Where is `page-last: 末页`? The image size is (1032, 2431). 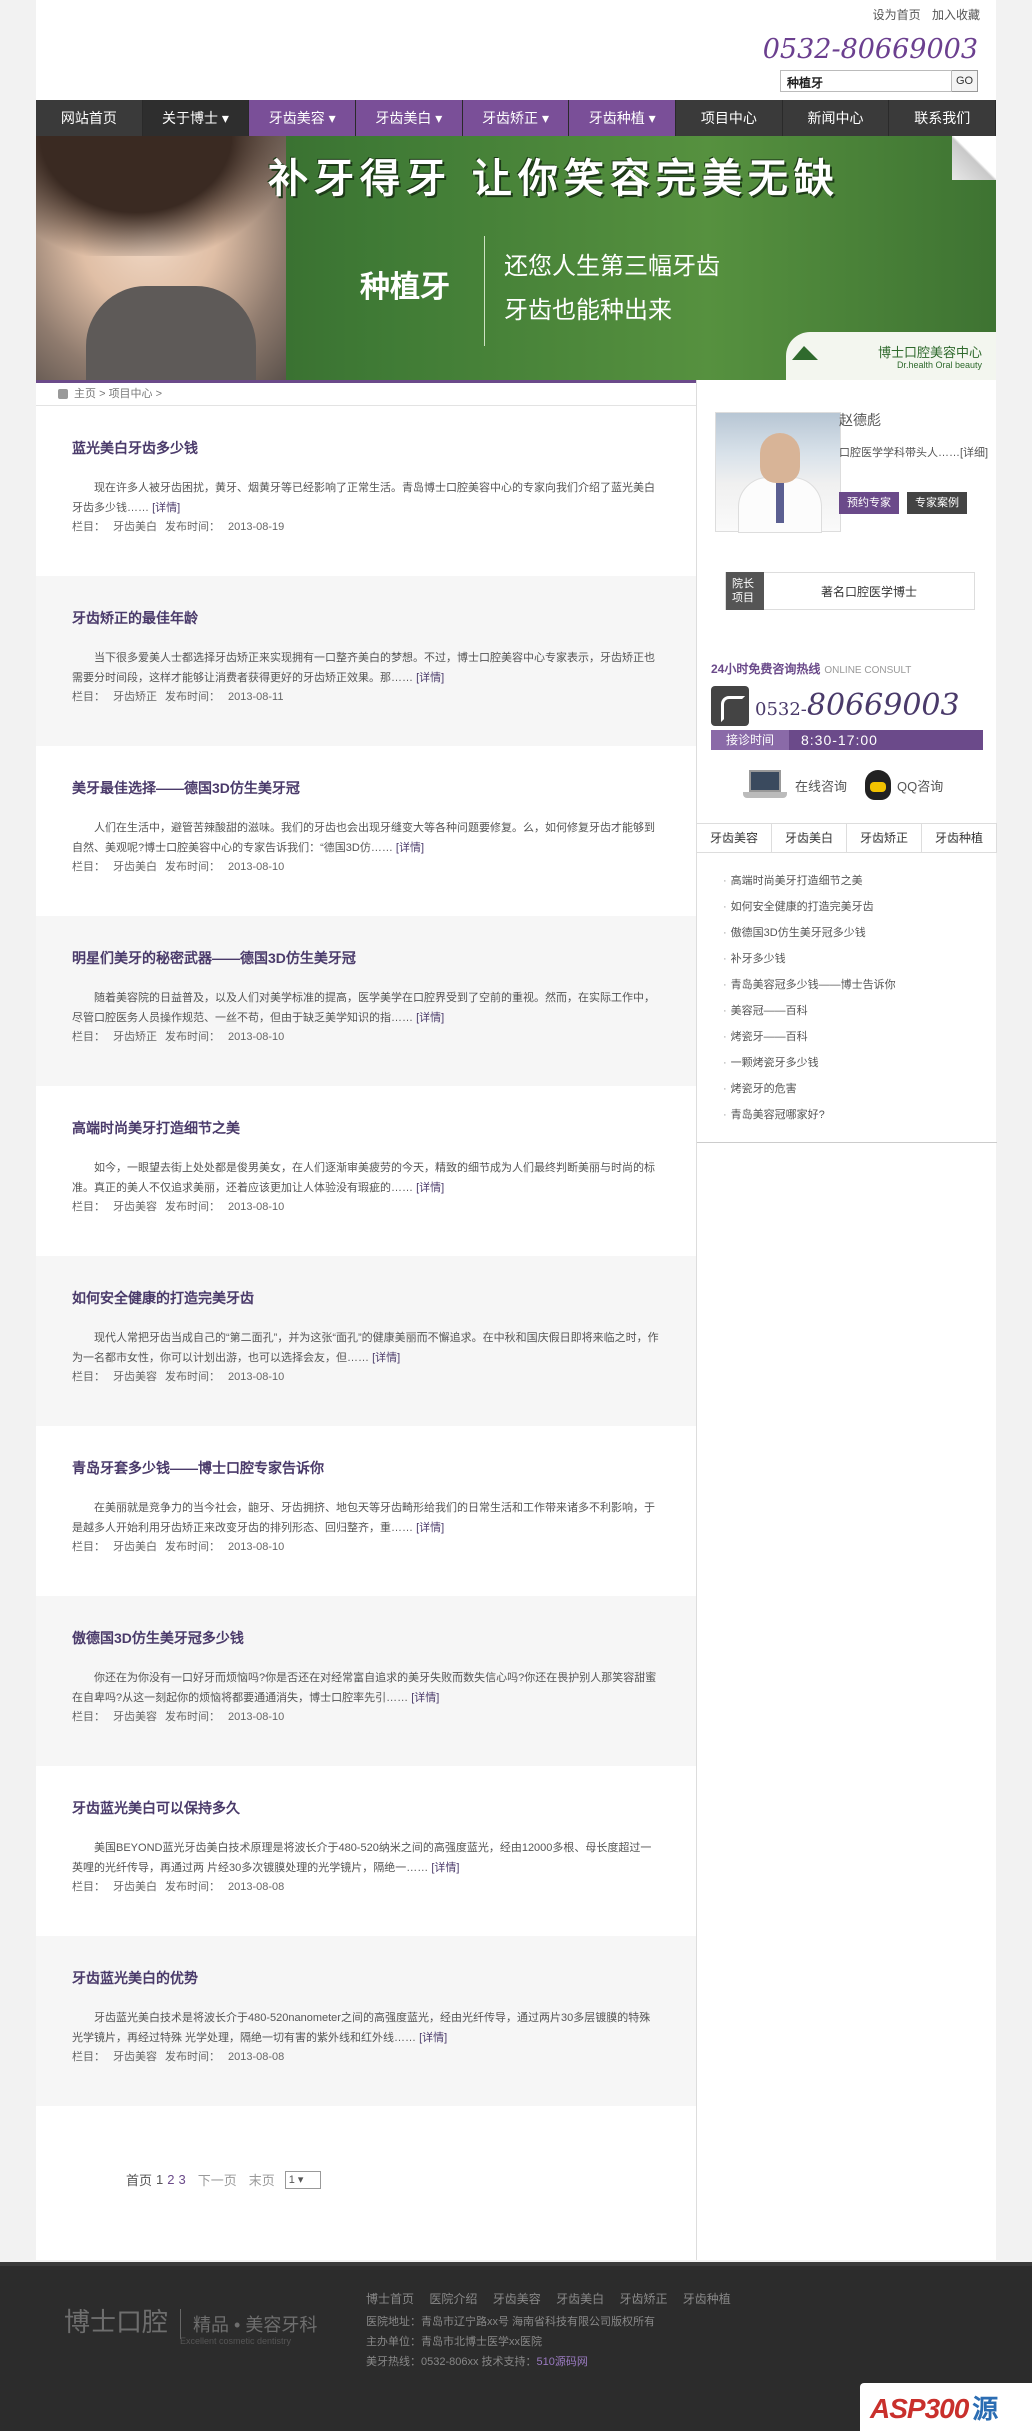
page-last: 末页 is located at coordinates (262, 2179).